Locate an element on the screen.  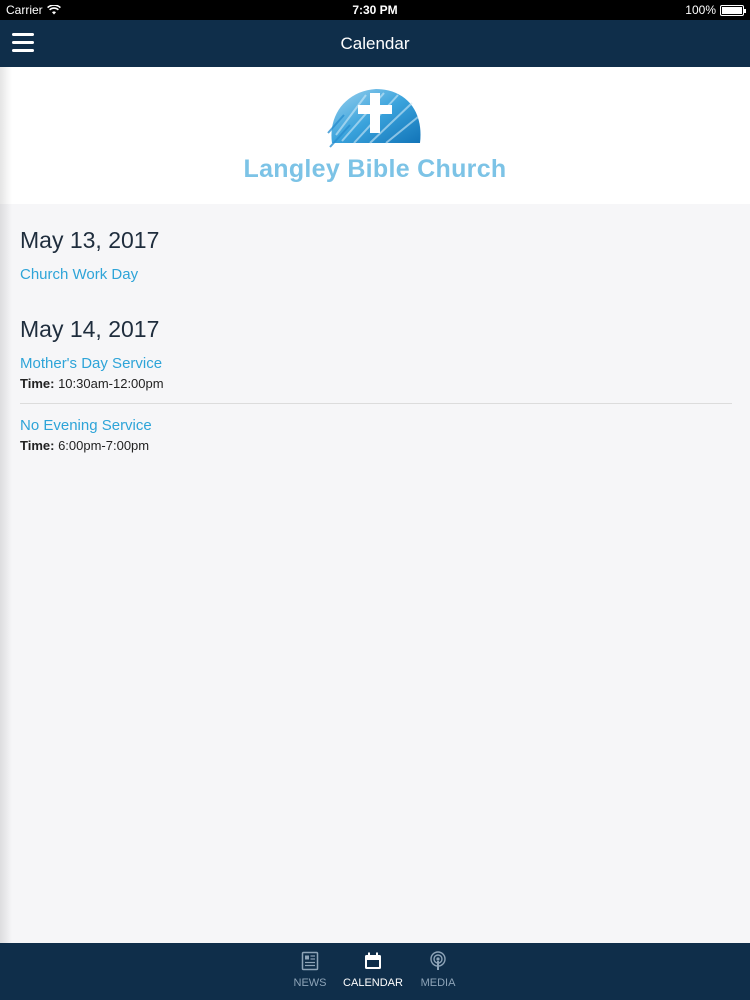
calendar-icon is located at coordinates (373, 960).